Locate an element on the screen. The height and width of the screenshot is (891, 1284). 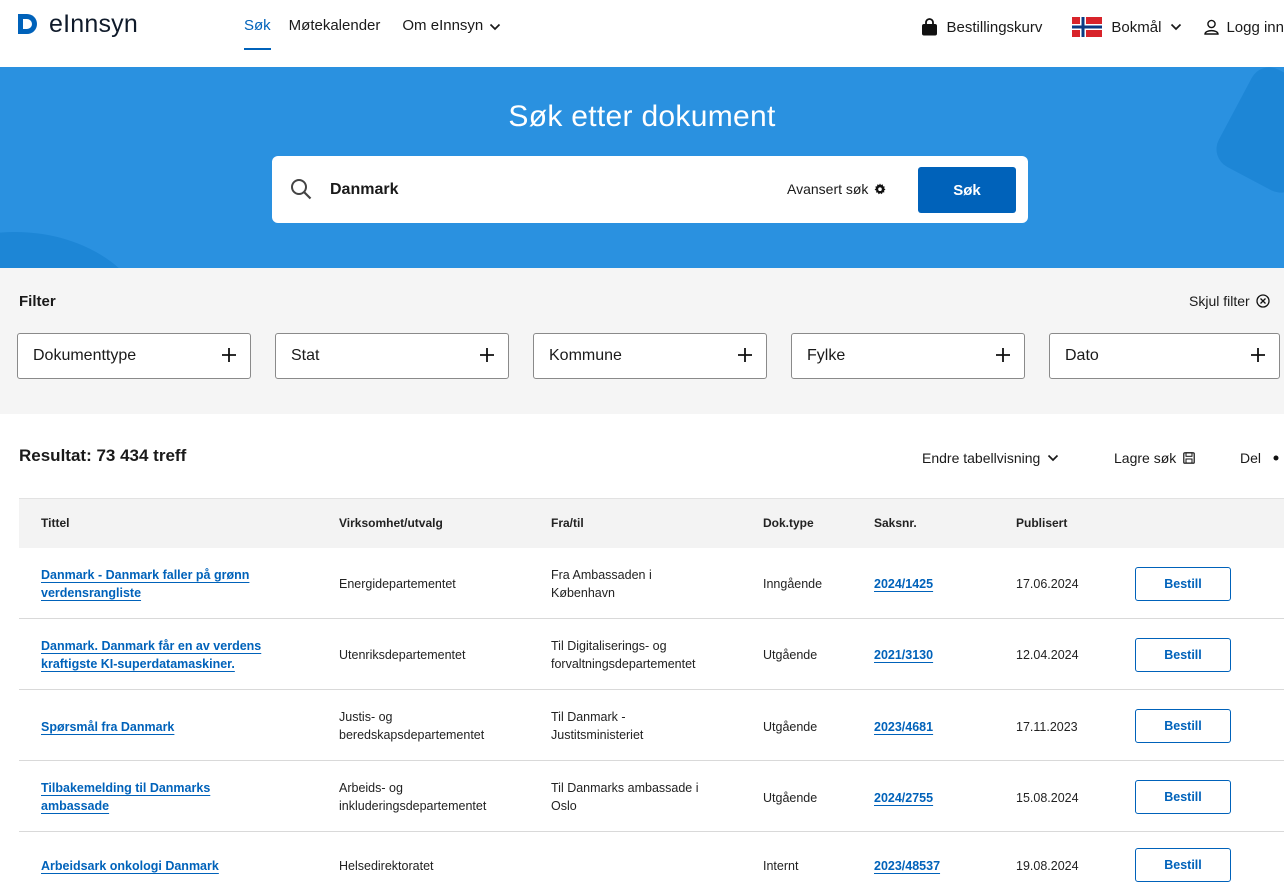
row-saksnr: 2023/4681 is located at coordinates (929, 727).